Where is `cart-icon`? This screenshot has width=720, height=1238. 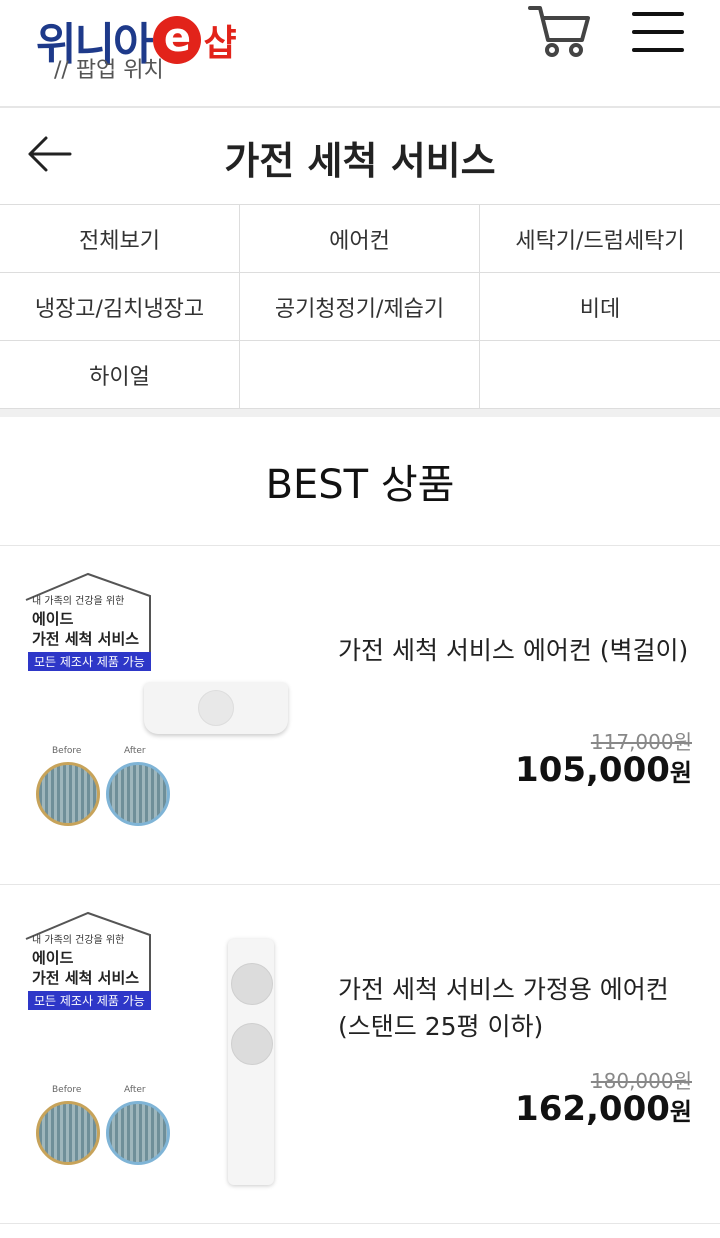
cart-icon is located at coordinates (560, 32).